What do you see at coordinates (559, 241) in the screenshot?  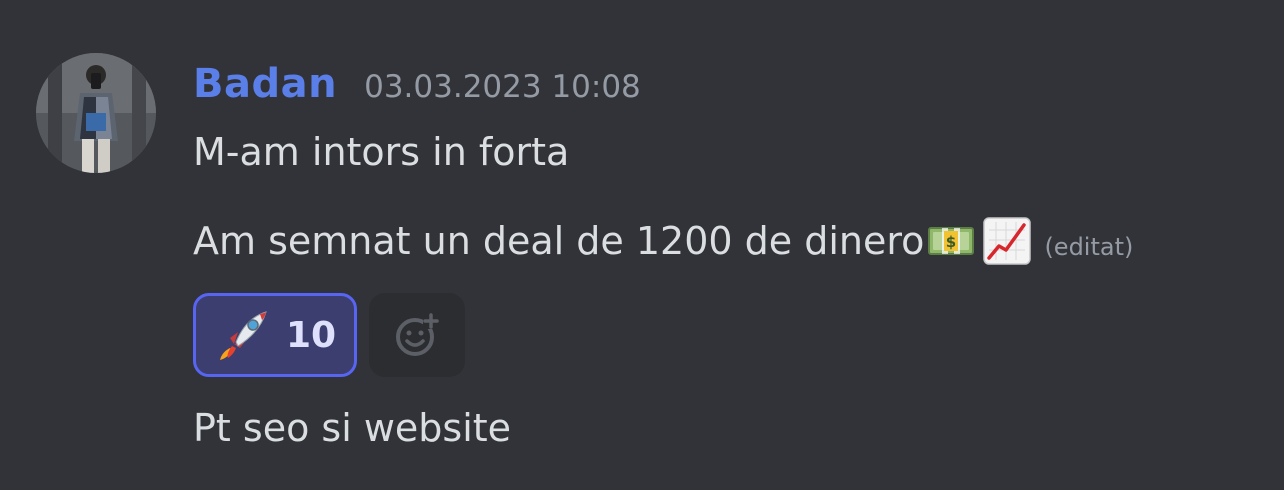 I see `message-text: Am semnat un deal de 1200 de dinero` at bounding box center [559, 241].